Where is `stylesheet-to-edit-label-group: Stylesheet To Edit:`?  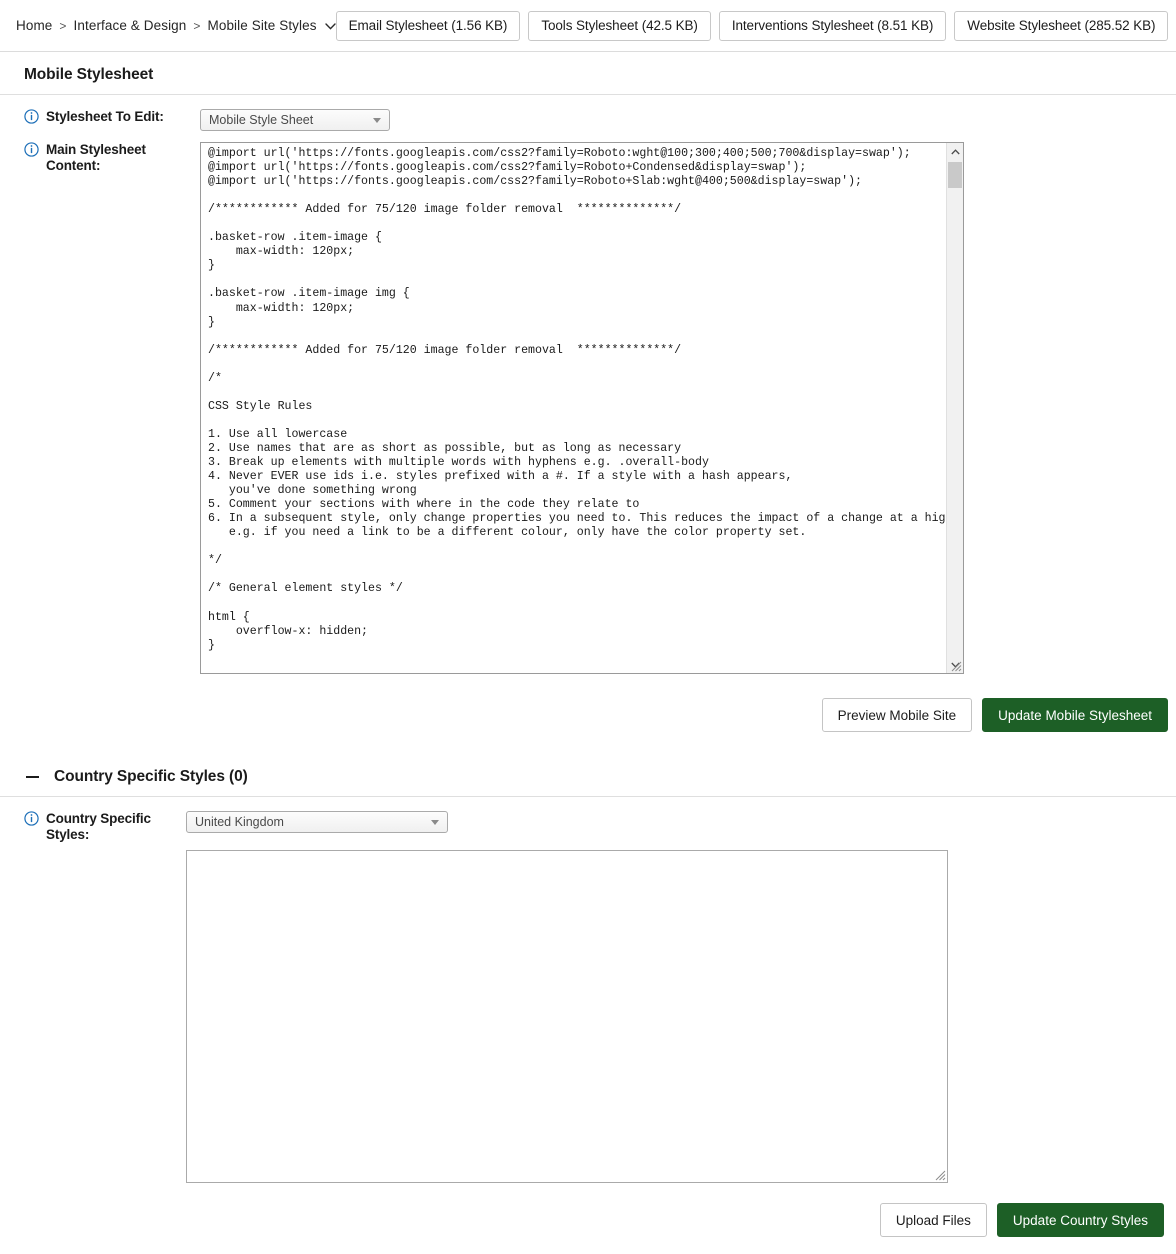 stylesheet-to-edit-label-group: Stylesheet To Edit: is located at coordinates (112, 117).